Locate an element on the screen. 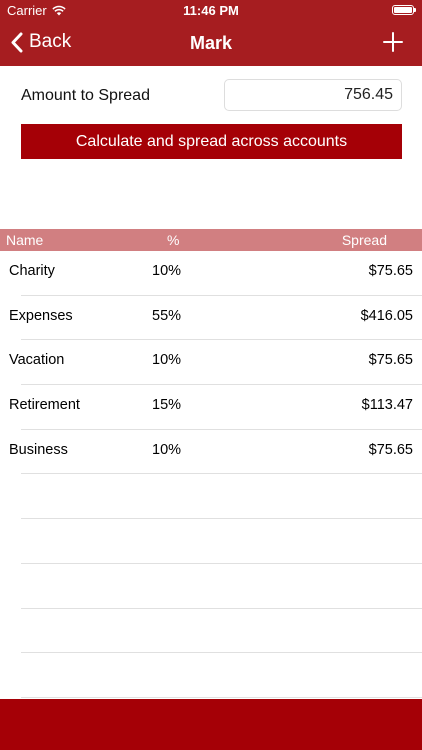  account-name: Expenses is located at coordinates (41, 315).